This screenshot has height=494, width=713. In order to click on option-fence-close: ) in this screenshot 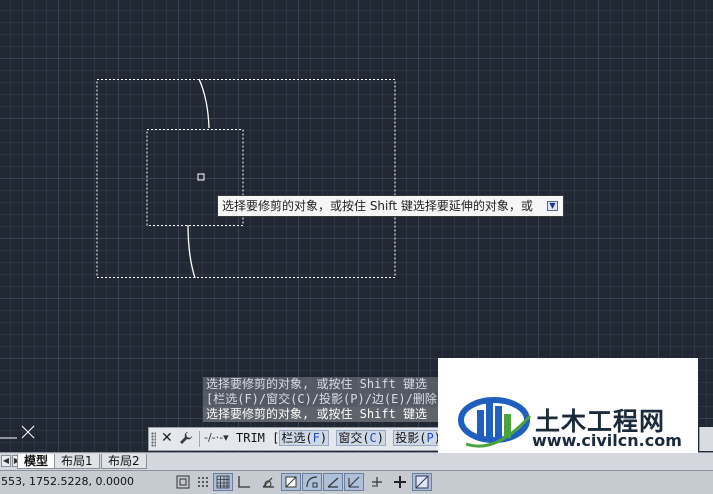, I will do `click(323, 438)`.